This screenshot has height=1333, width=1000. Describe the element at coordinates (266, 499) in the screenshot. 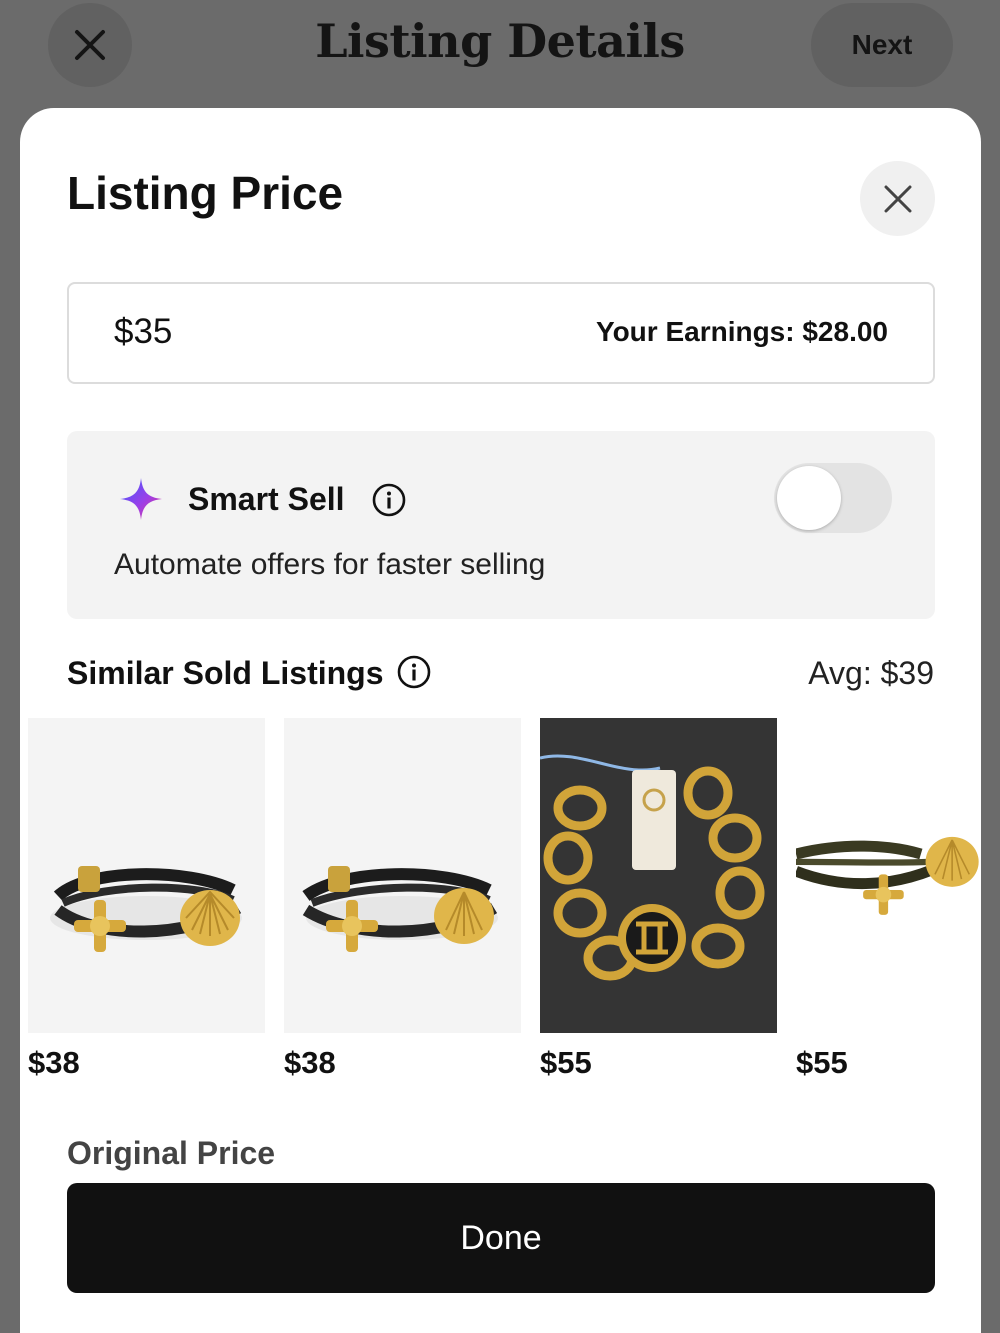

I see `smart-sell-label: Smart Sell` at that location.